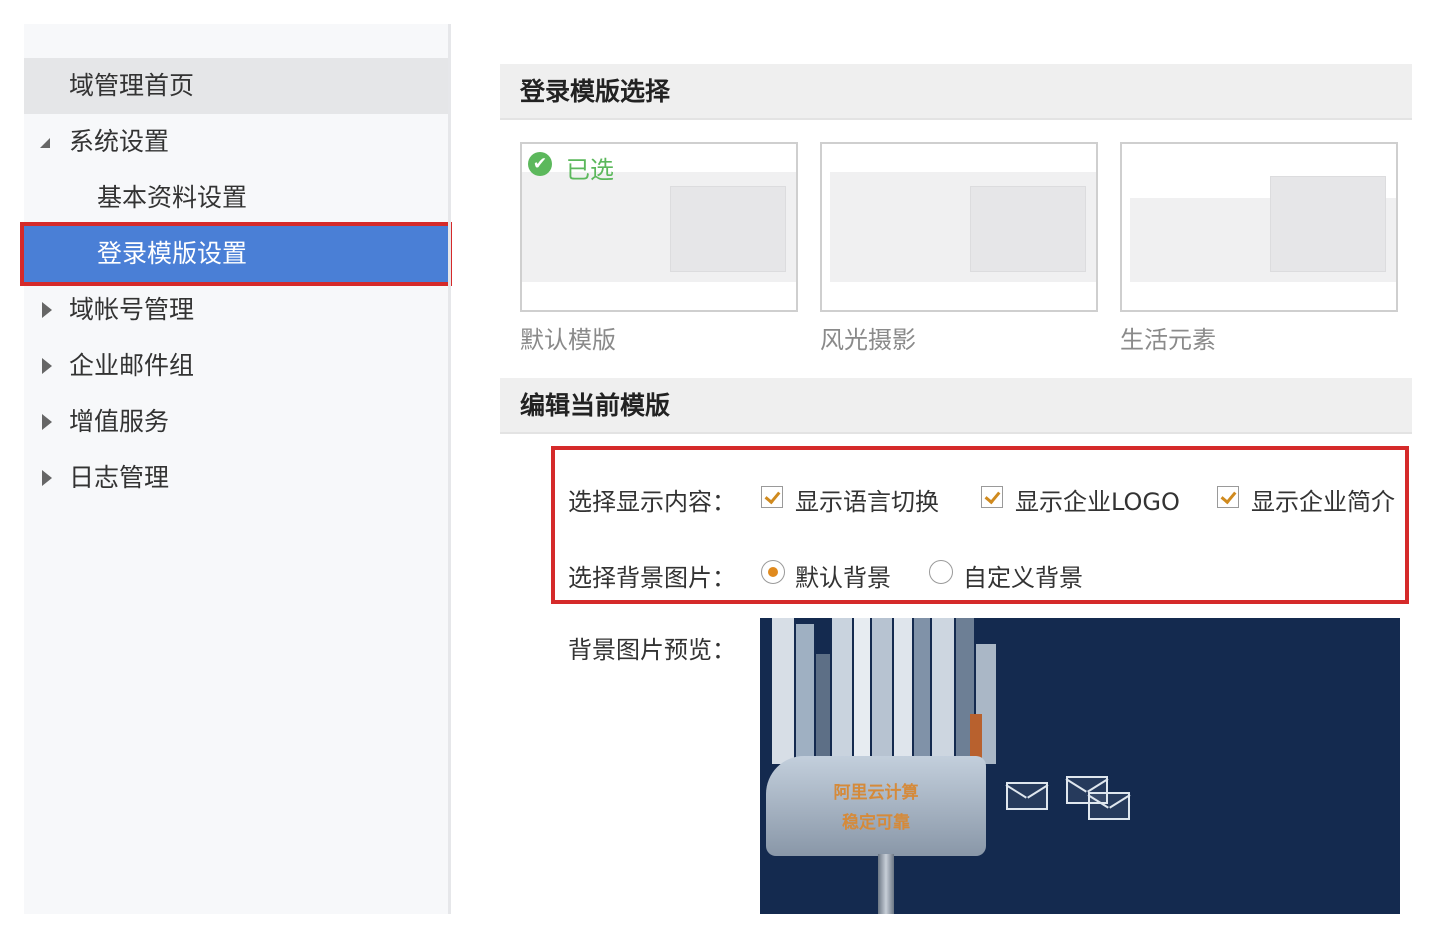 The height and width of the screenshot is (952, 1450). I want to click on radio-custom-background, so click(941, 572).